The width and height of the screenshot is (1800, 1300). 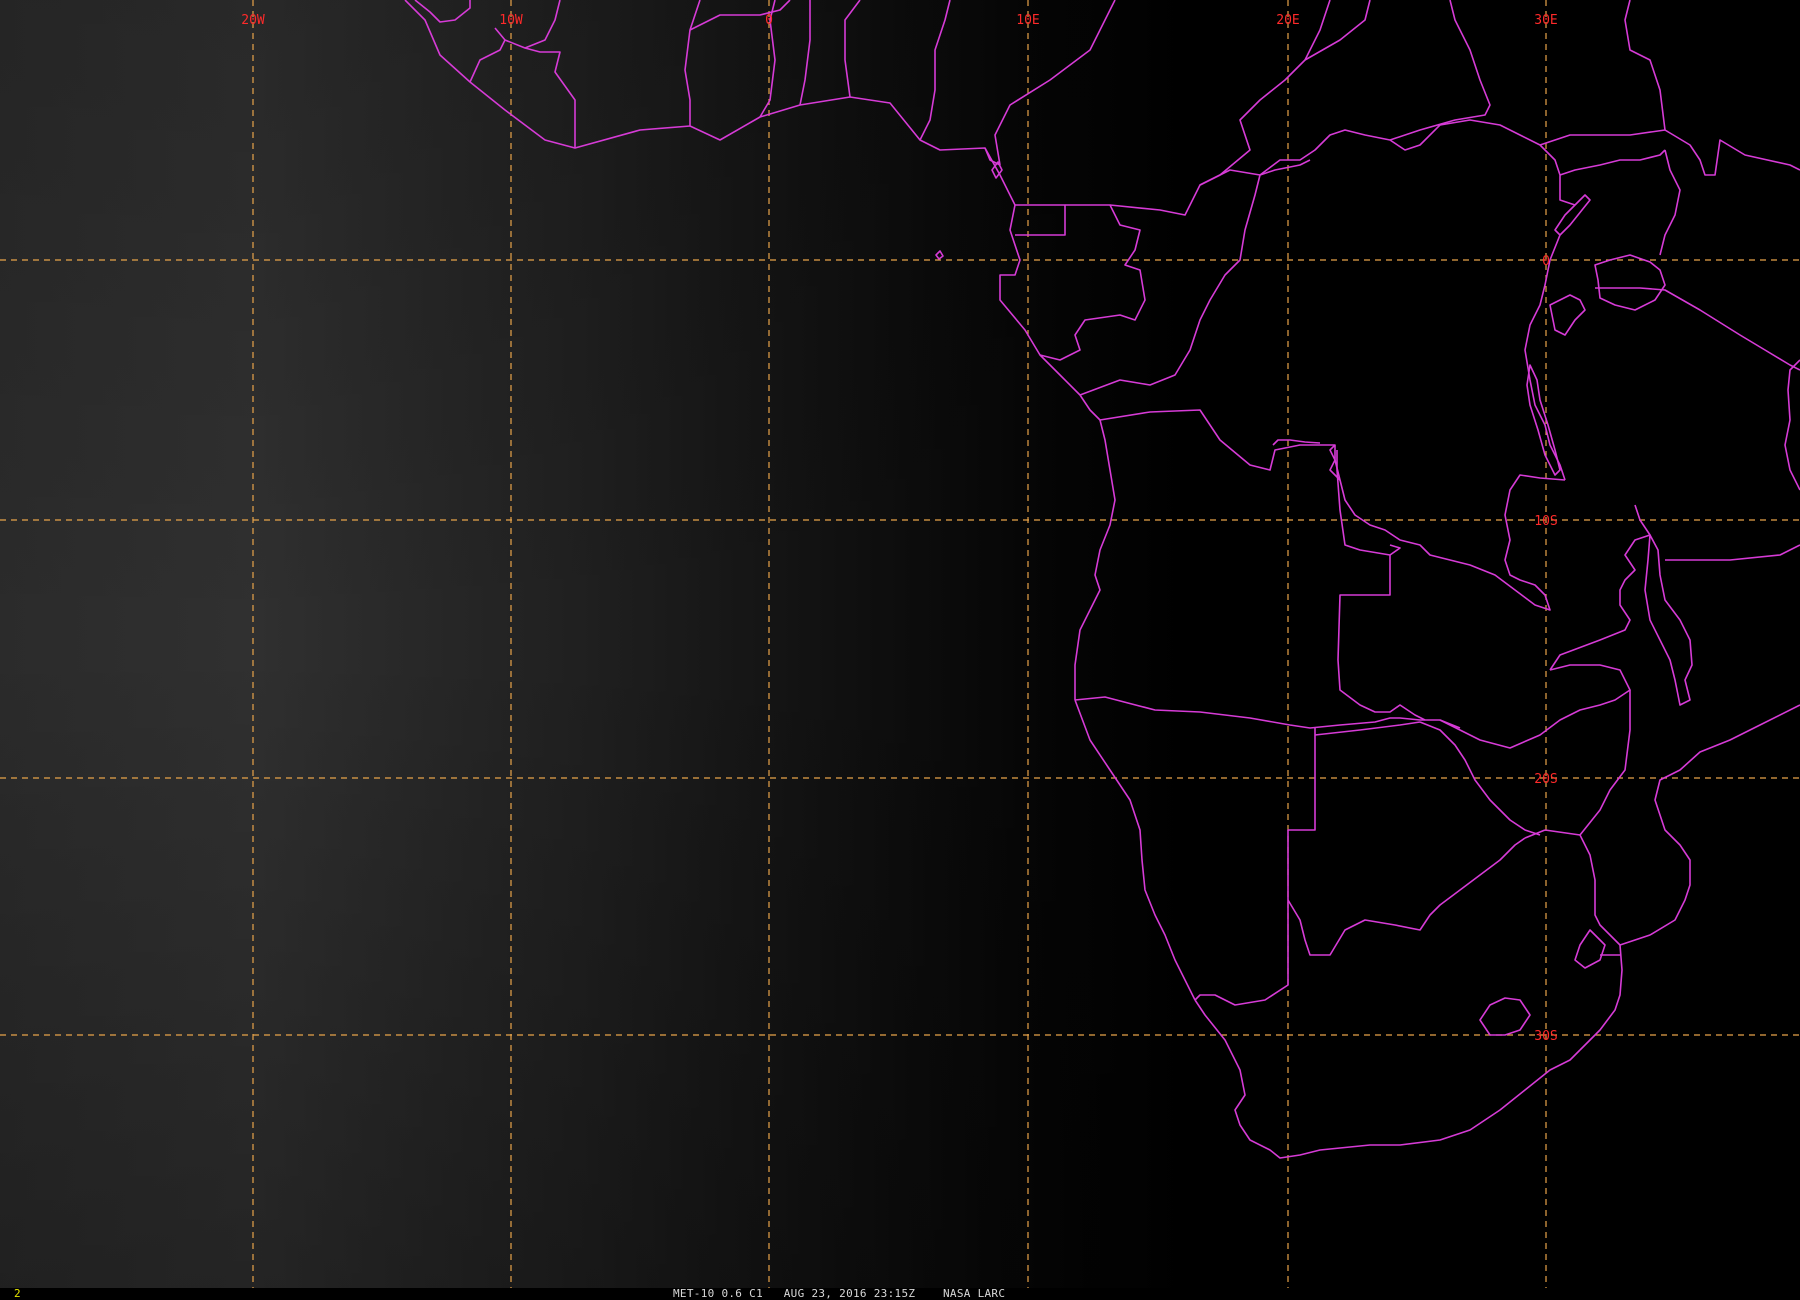 What do you see at coordinates (1545, 779) in the screenshot?
I see `latitude-label: 20S` at bounding box center [1545, 779].